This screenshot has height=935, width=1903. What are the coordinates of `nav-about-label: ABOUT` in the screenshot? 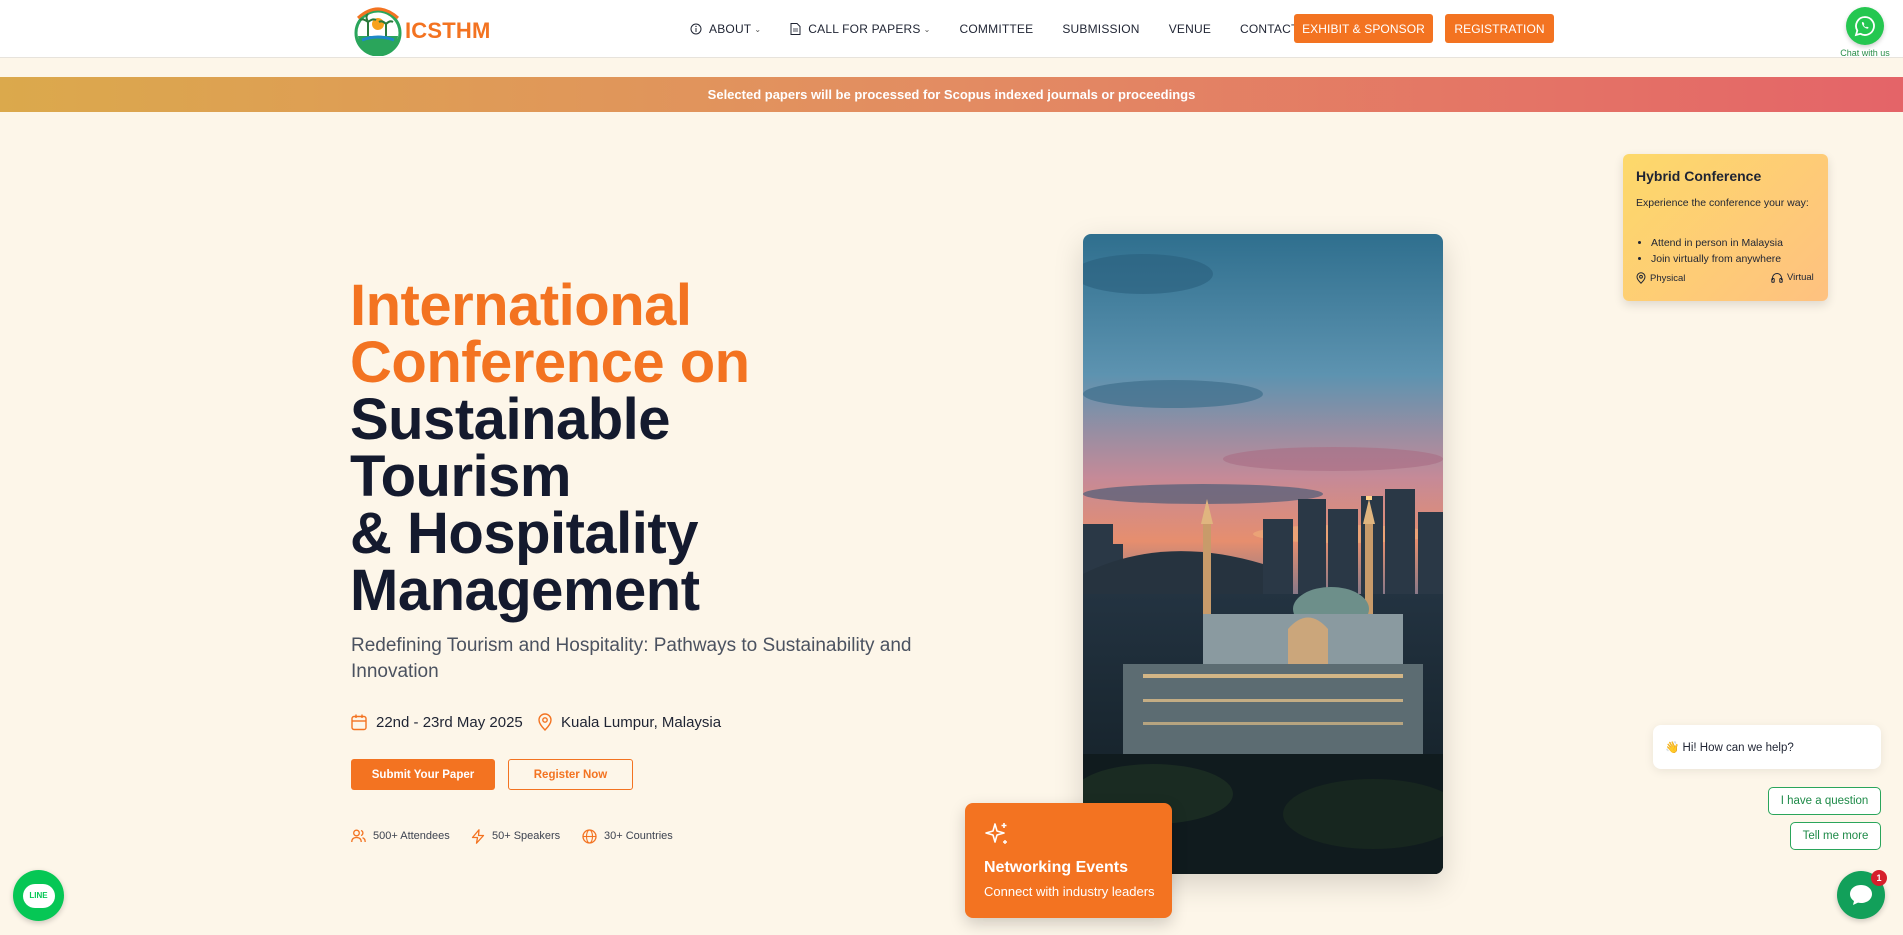 It's located at (730, 29).